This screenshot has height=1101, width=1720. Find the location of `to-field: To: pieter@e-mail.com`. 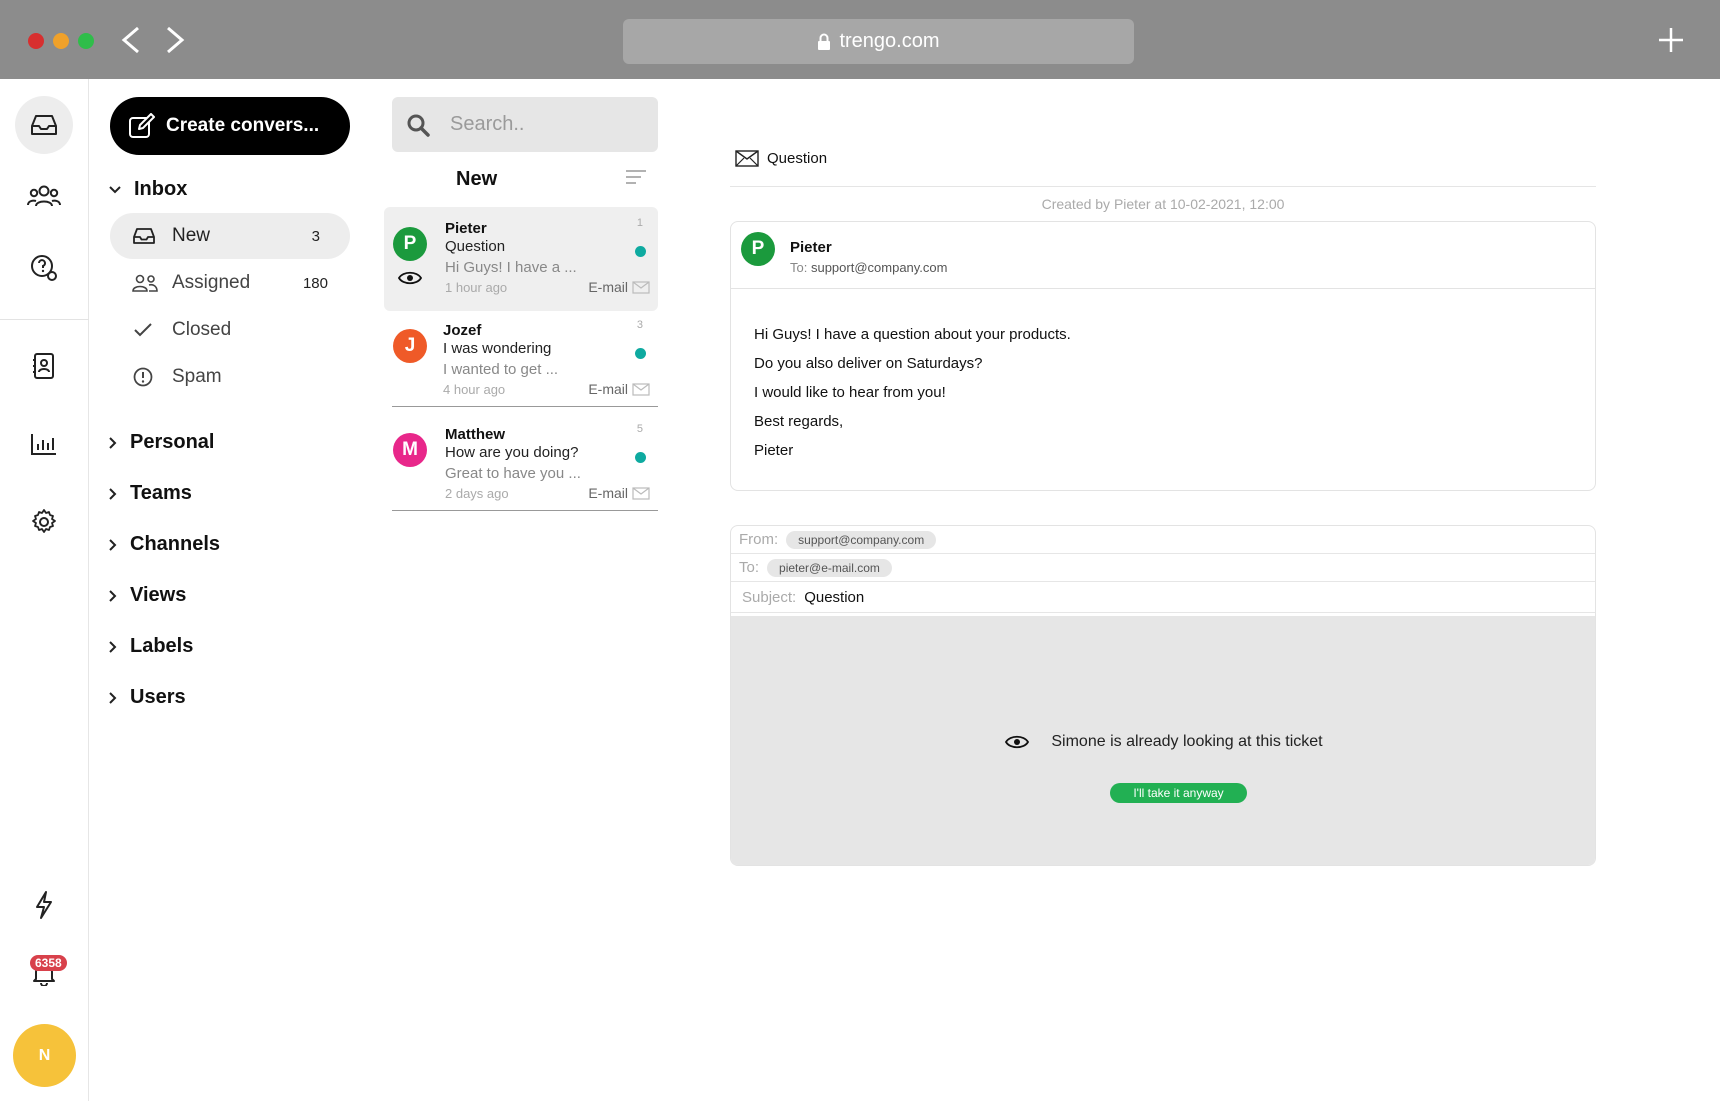

to-field: To: pieter@e-mail.com is located at coordinates (1163, 568).